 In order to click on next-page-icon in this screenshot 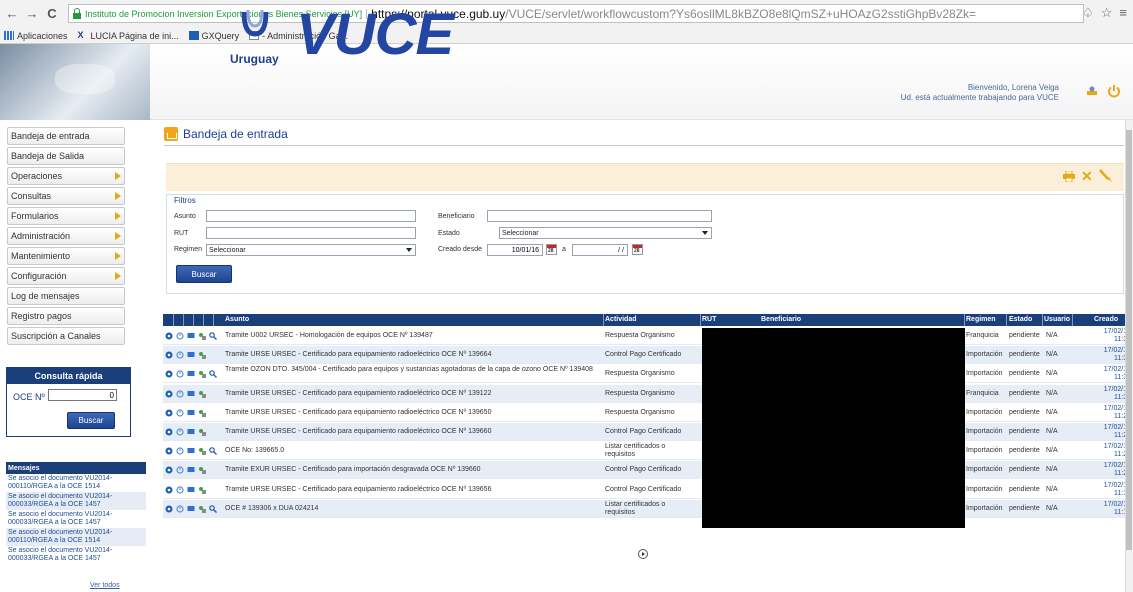, I will do `click(643, 554)`.